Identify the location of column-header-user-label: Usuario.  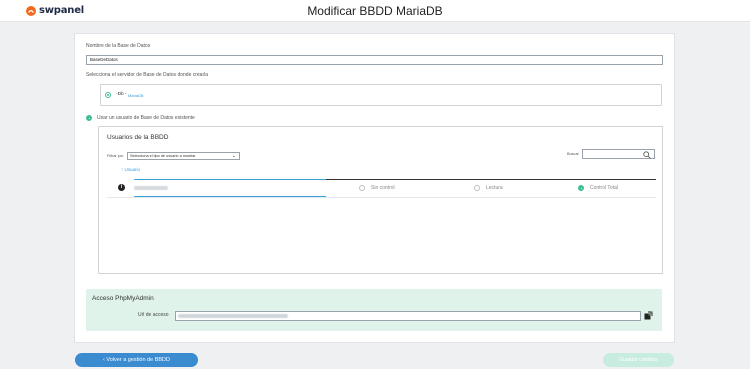
(132, 169).